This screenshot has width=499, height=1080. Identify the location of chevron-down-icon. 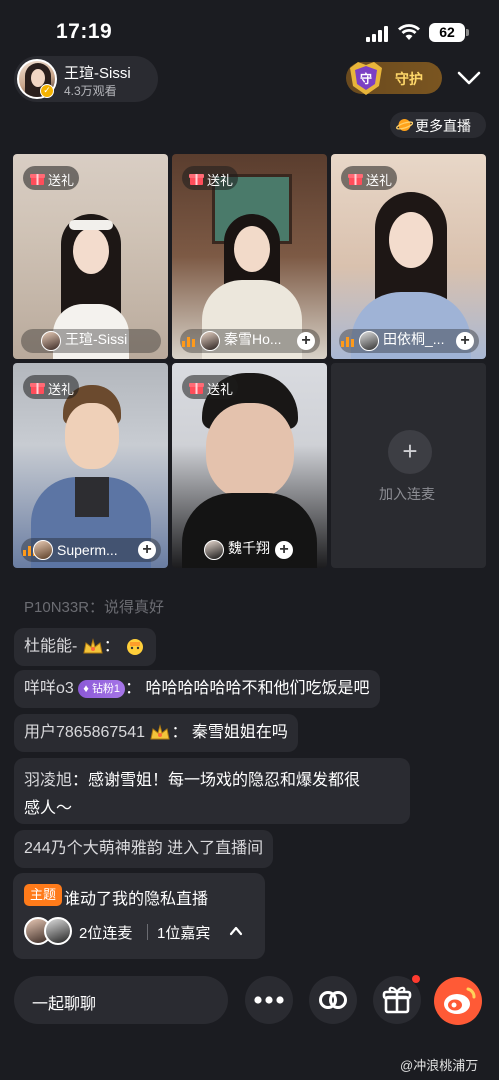
(469, 78).